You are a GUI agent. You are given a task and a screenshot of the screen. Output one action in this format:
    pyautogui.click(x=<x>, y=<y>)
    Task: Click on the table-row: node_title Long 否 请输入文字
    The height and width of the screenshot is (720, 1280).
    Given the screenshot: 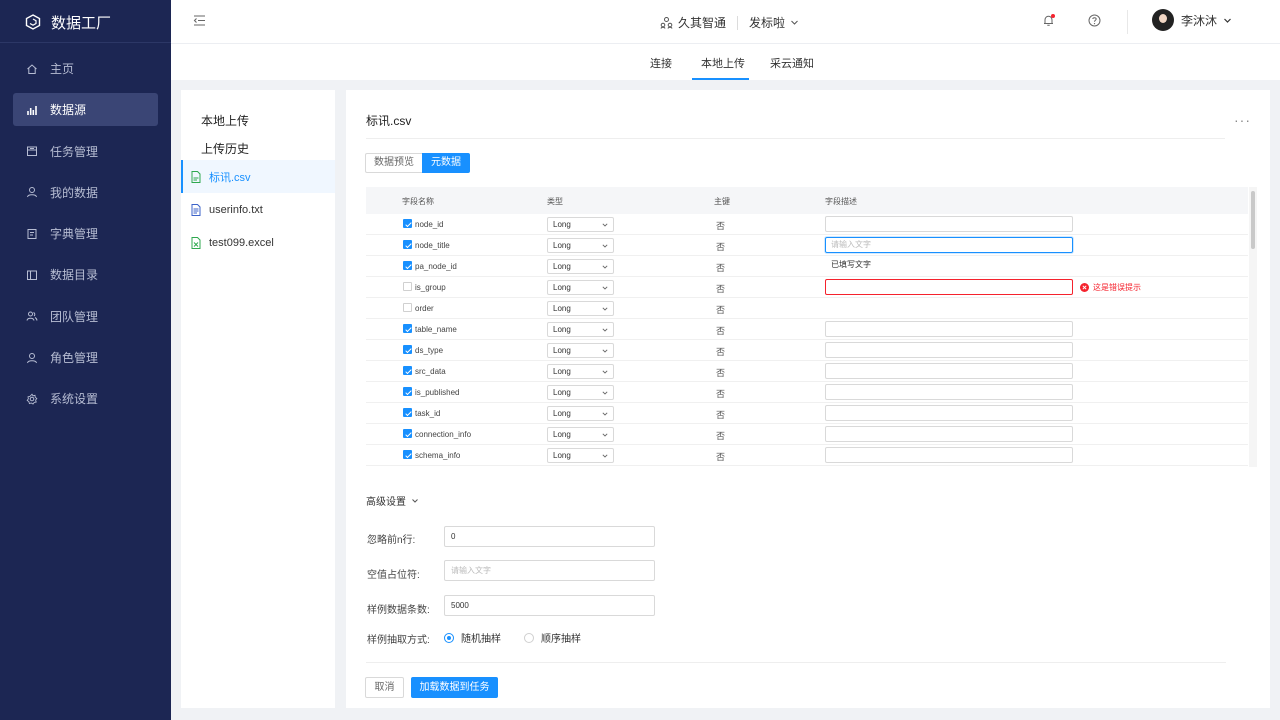 What is the action you would take?
    pyautogui.click(x=807, y=245)
    